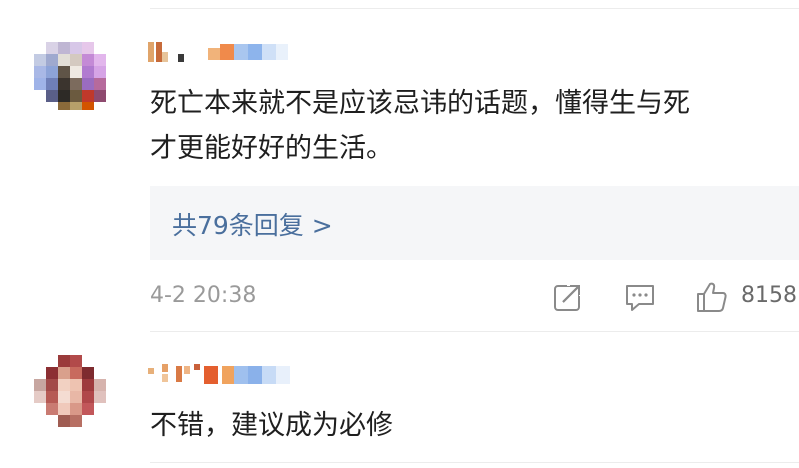 This screenshot has width=799, height=468. I want to click on comment-icon, so click(640, 297).